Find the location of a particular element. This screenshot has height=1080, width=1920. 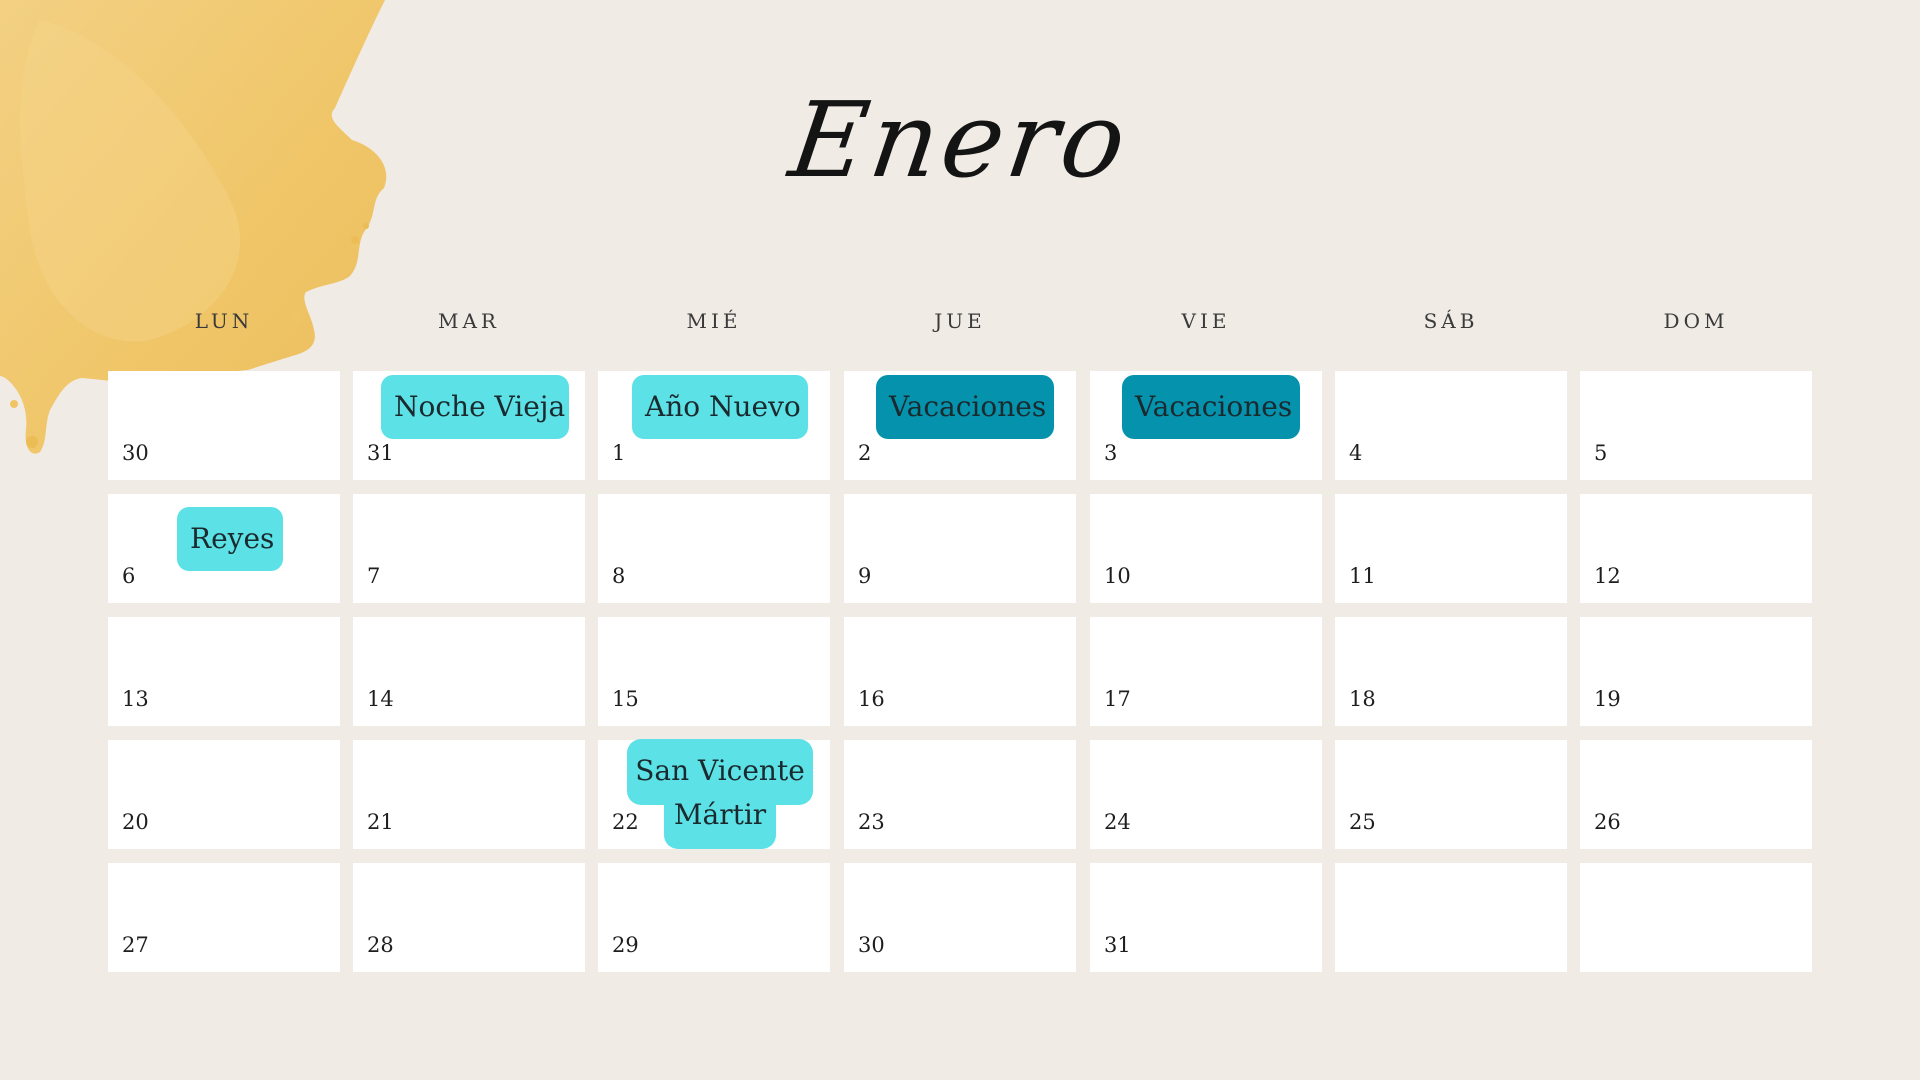

day-number: 18 is located at coordinates (1362, 699).